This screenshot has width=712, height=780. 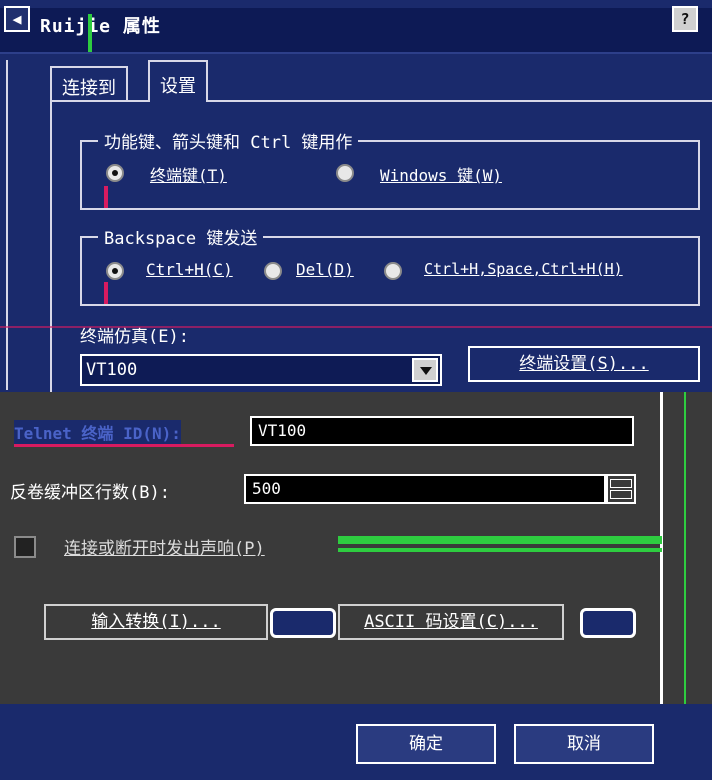 I want to click on system-menu-icon: ◀, so click(x=17, y=19).